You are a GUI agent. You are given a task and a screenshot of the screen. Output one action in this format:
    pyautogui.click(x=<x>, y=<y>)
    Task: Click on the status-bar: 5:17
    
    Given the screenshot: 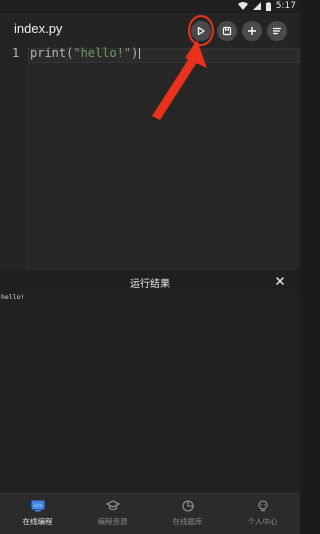 What is the action you would take?
    pyautogui.click(x=150, y=6)
    